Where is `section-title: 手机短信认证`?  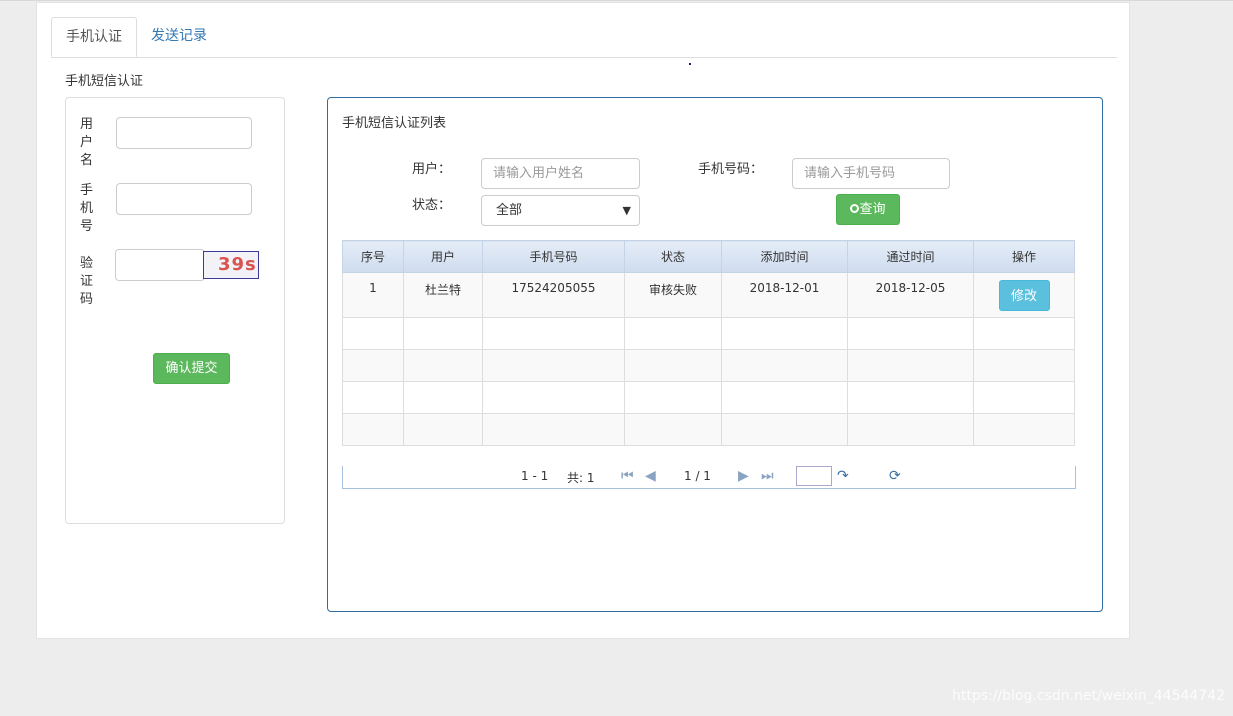 section-title: 手机短信认证 is located at coordinates (104, 81).